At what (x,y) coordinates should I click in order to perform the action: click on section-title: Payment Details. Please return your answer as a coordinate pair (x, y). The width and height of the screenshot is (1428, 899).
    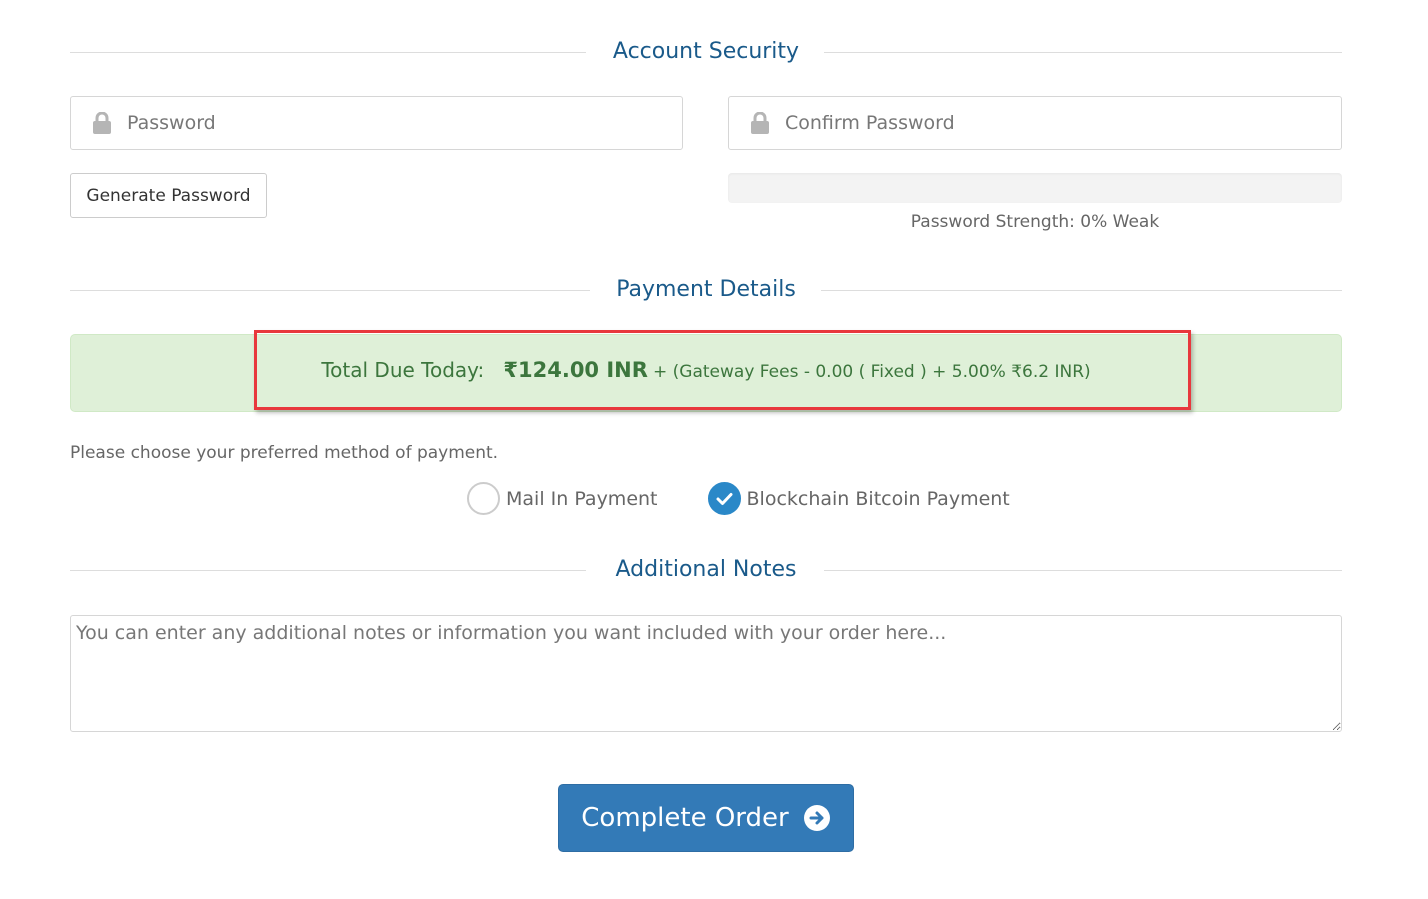
    Looking at the image, I should click on (706, 289).